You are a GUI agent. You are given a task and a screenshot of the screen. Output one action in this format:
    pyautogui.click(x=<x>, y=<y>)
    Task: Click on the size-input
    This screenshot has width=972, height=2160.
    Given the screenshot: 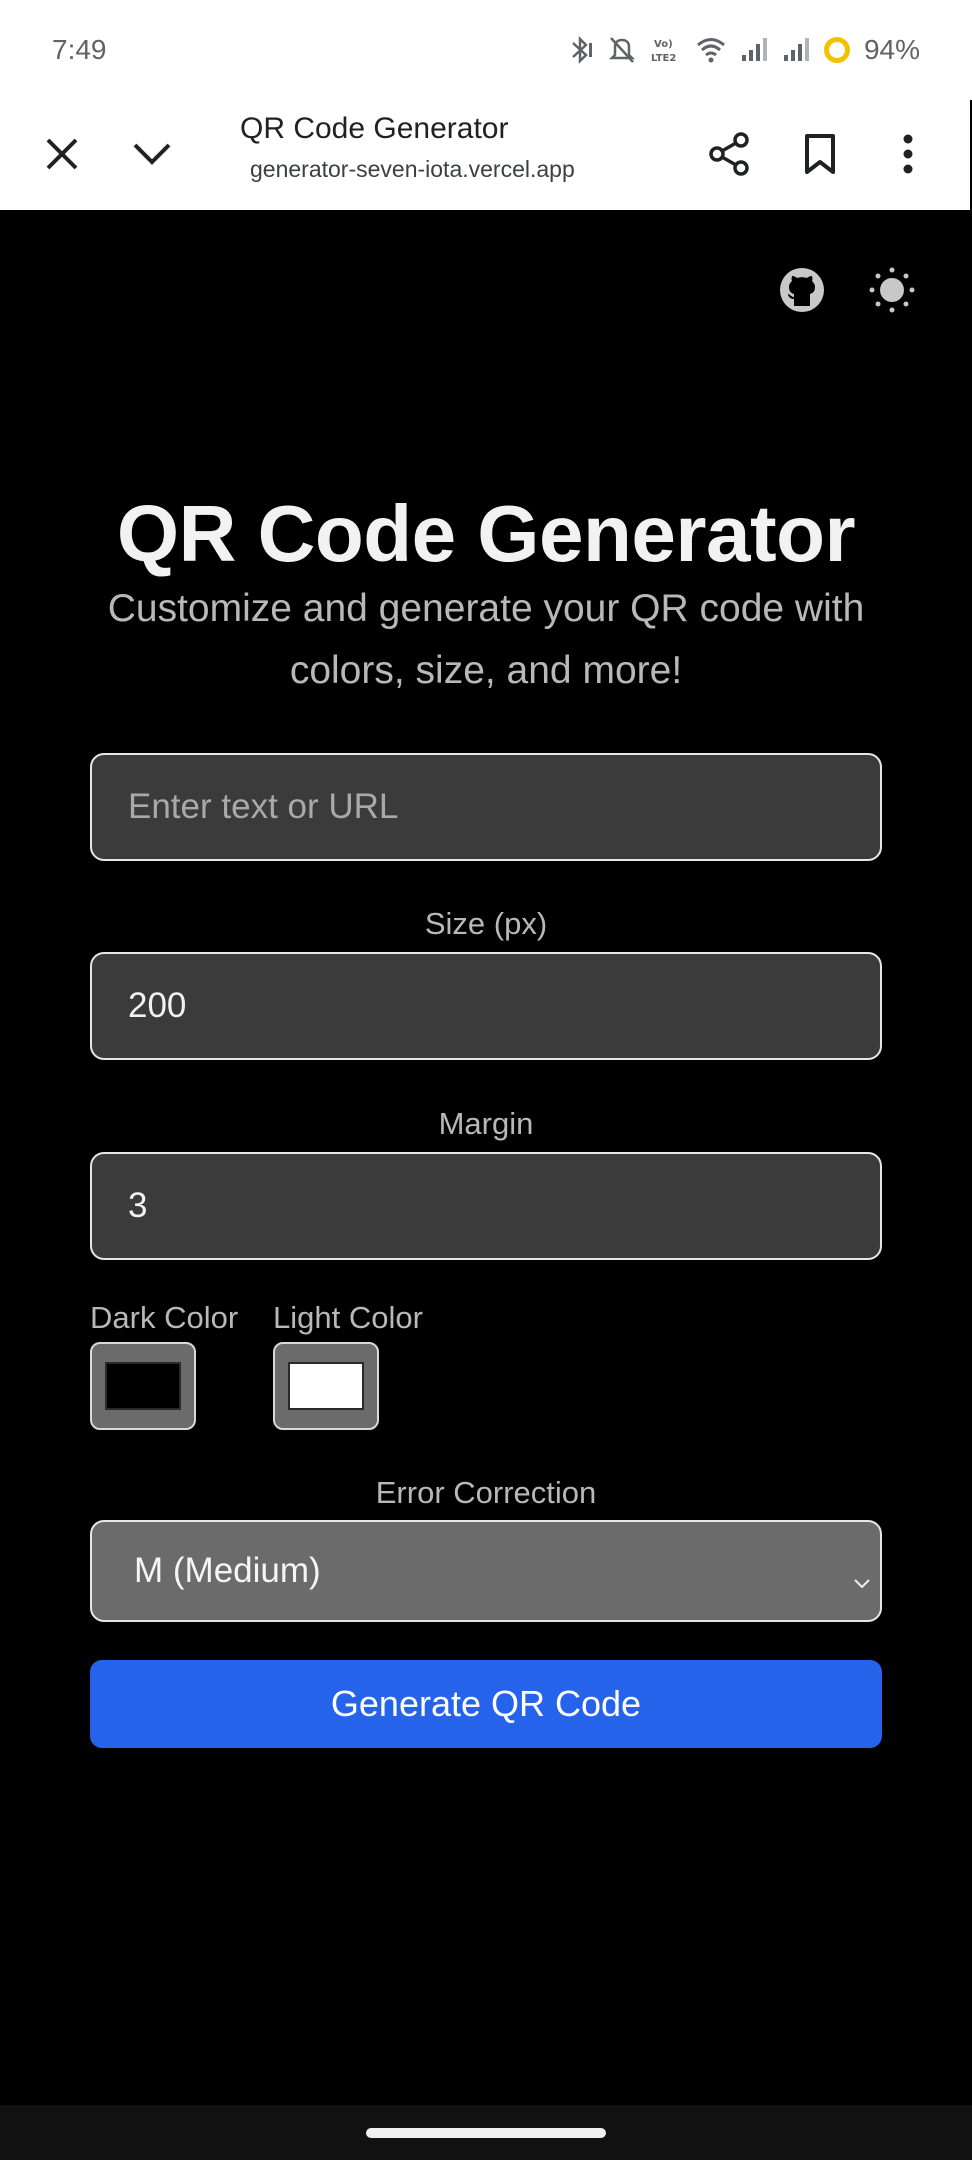 What is the action you would take?
    pyautogui.click(x=486, y=1006)
    